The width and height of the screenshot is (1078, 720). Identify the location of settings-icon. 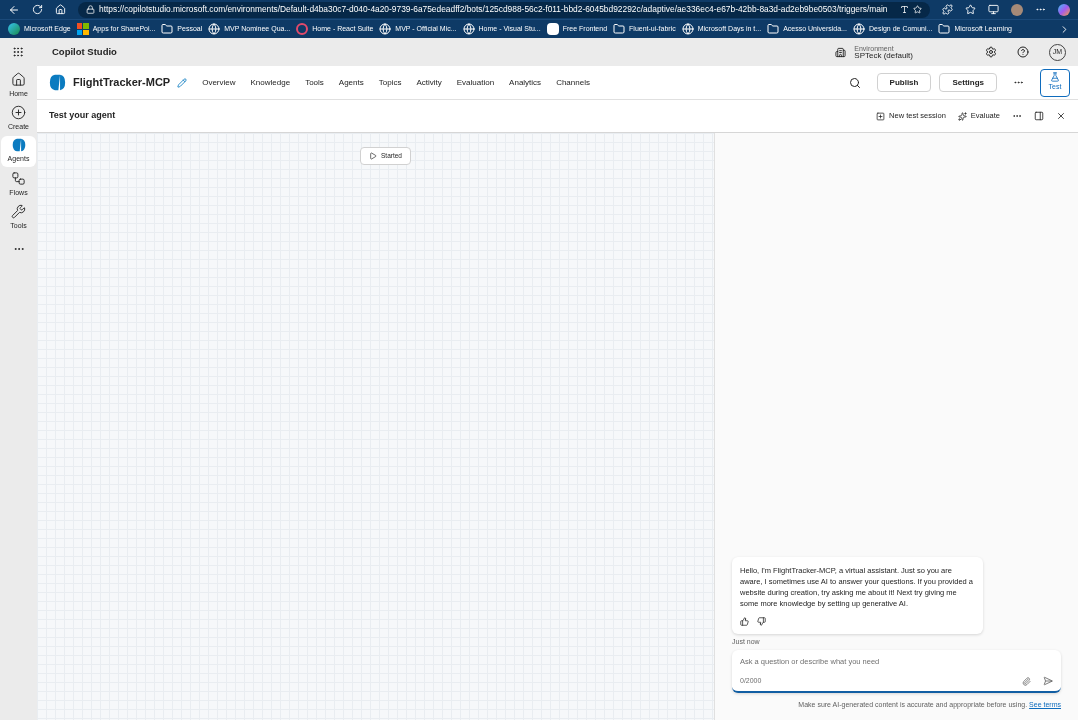
(991, 52).